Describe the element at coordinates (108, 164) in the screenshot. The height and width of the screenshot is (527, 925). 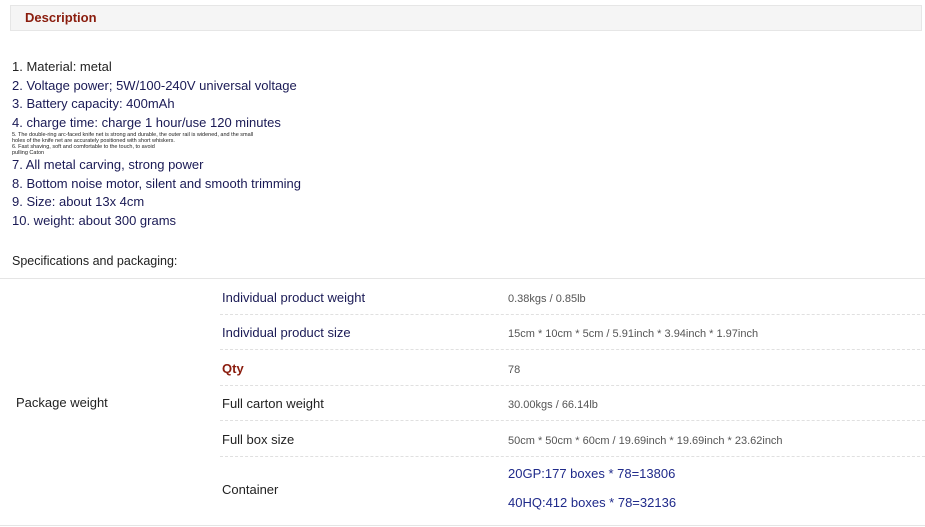
I see `list-item: 7. All metal carving, strong power` at that location.